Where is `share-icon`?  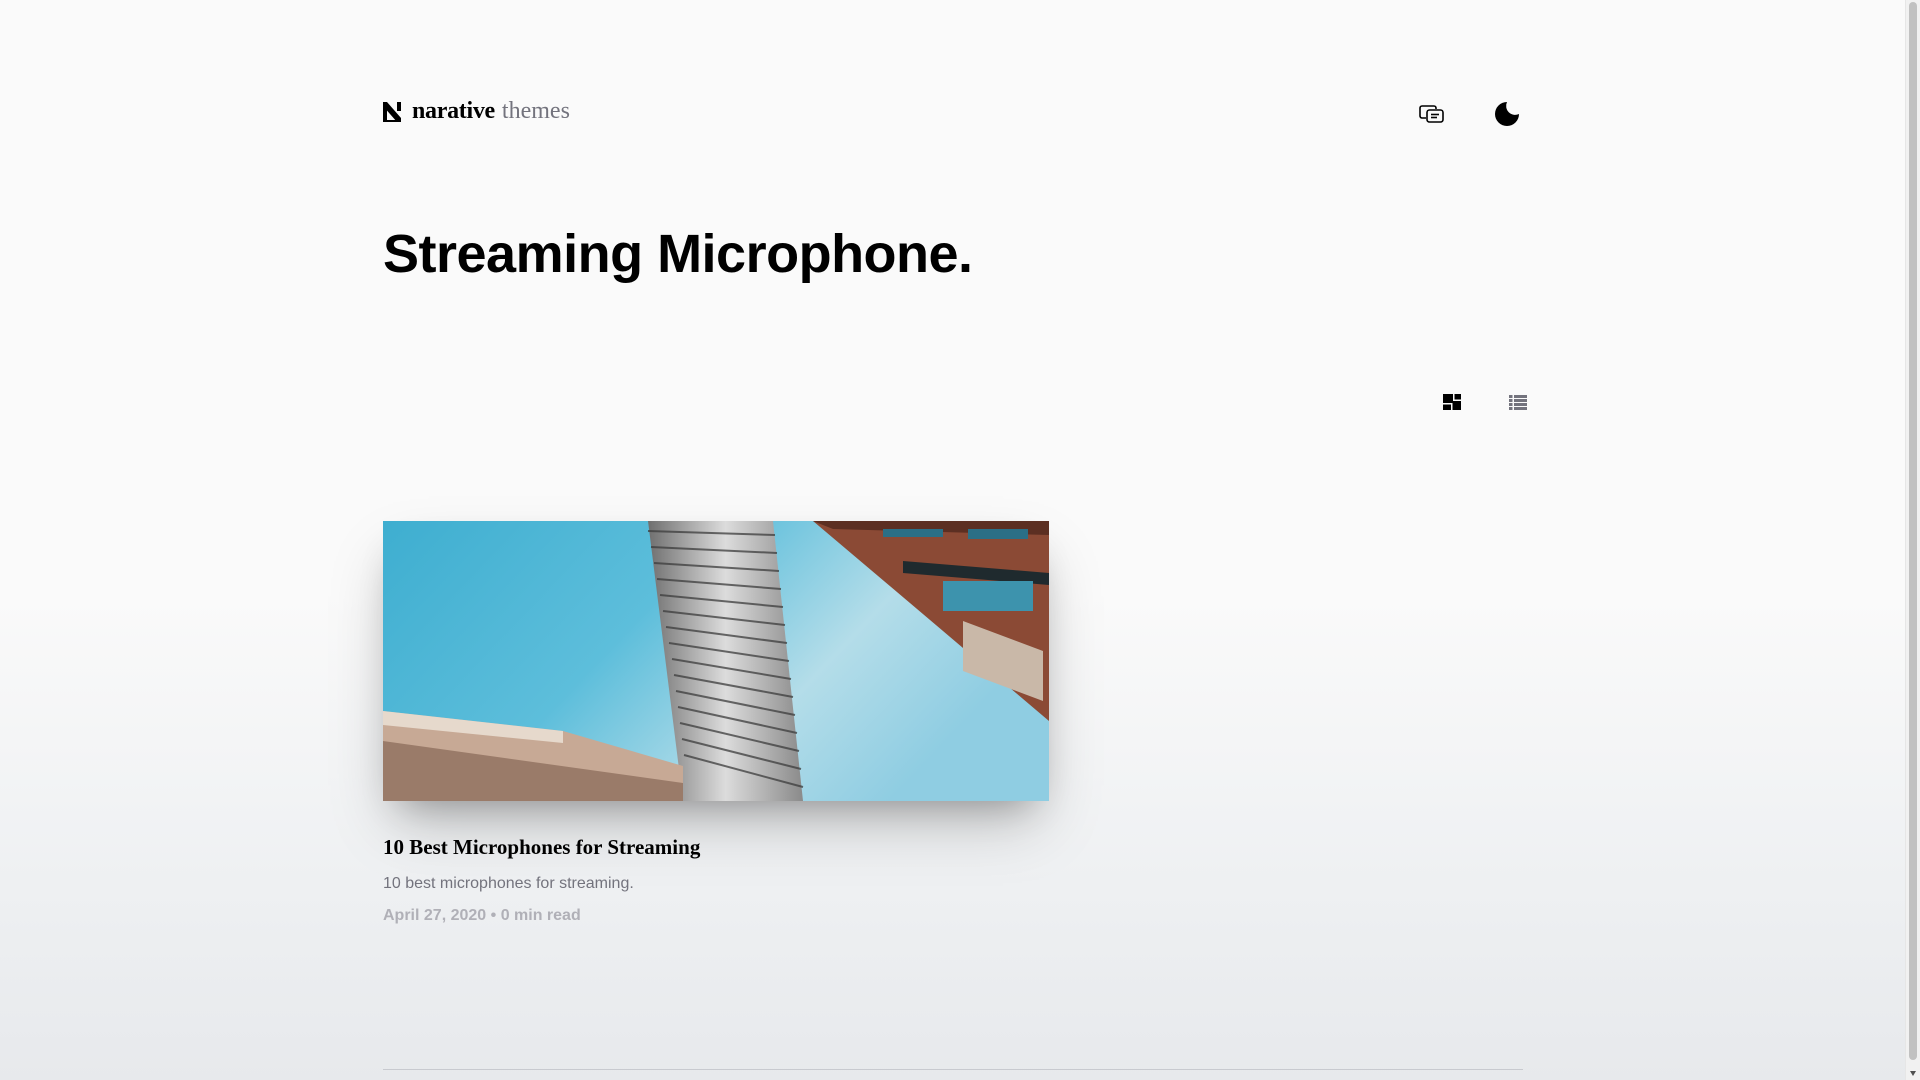 share-icon is located at coordinates (1431, 114).